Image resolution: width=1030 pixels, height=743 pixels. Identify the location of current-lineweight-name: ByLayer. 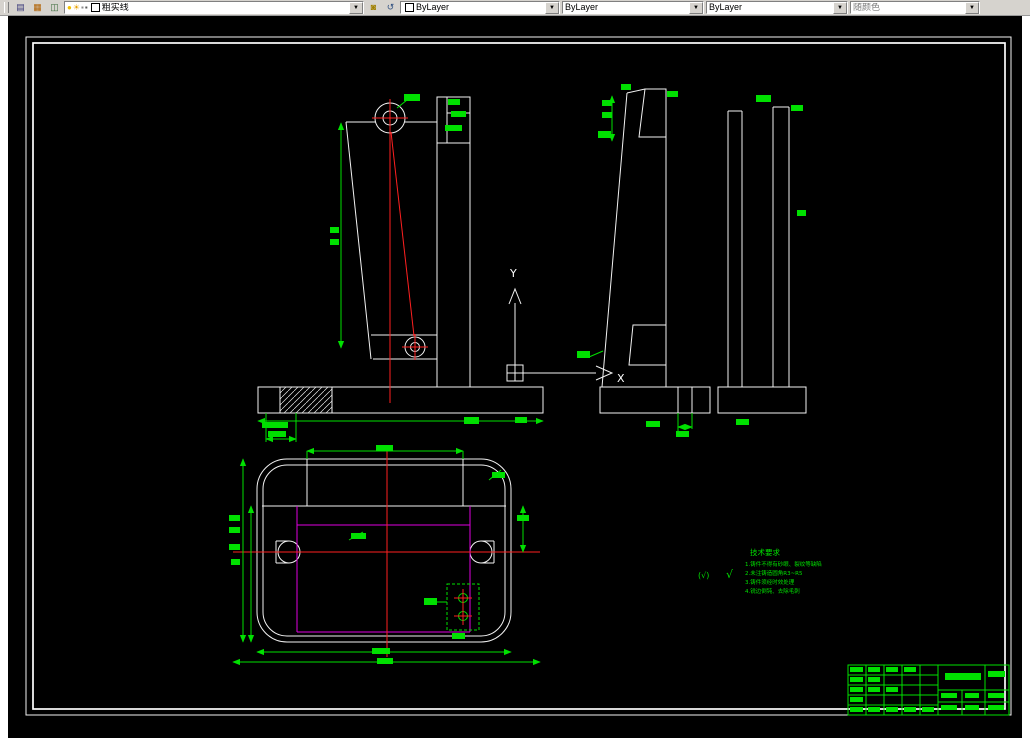
(726, 7).